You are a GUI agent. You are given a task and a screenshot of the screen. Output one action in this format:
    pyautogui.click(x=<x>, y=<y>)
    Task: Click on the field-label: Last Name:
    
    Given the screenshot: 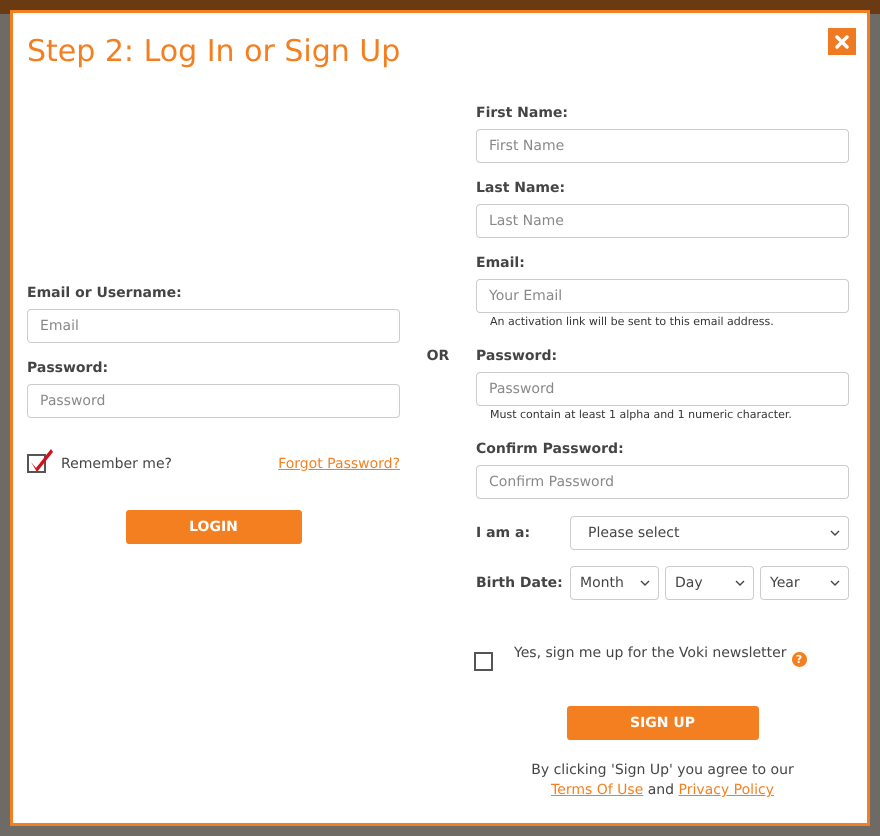 What is the action you would take?
    pyautogui.click(x=521, y=188)
    